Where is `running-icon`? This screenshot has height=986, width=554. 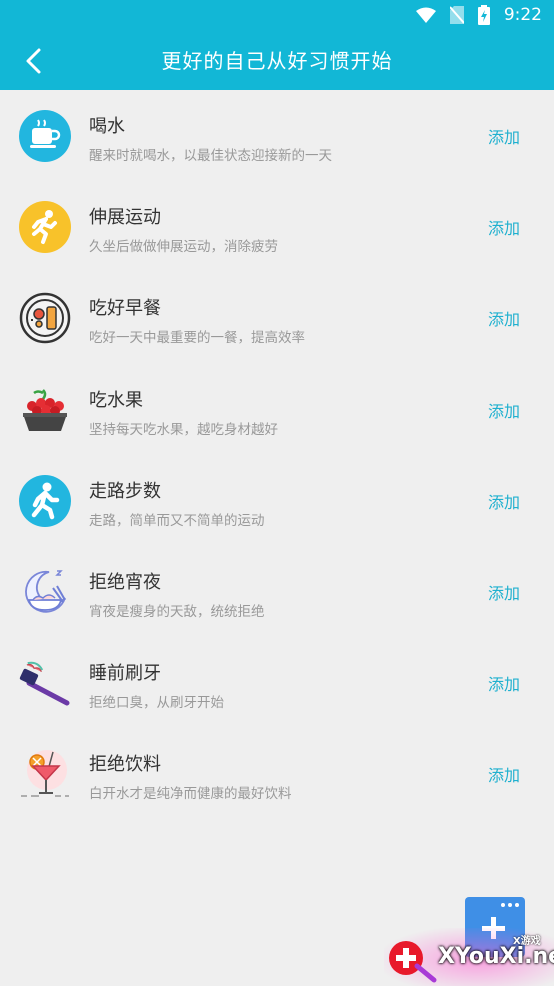
running-icon is located at coordinates (45, 227).